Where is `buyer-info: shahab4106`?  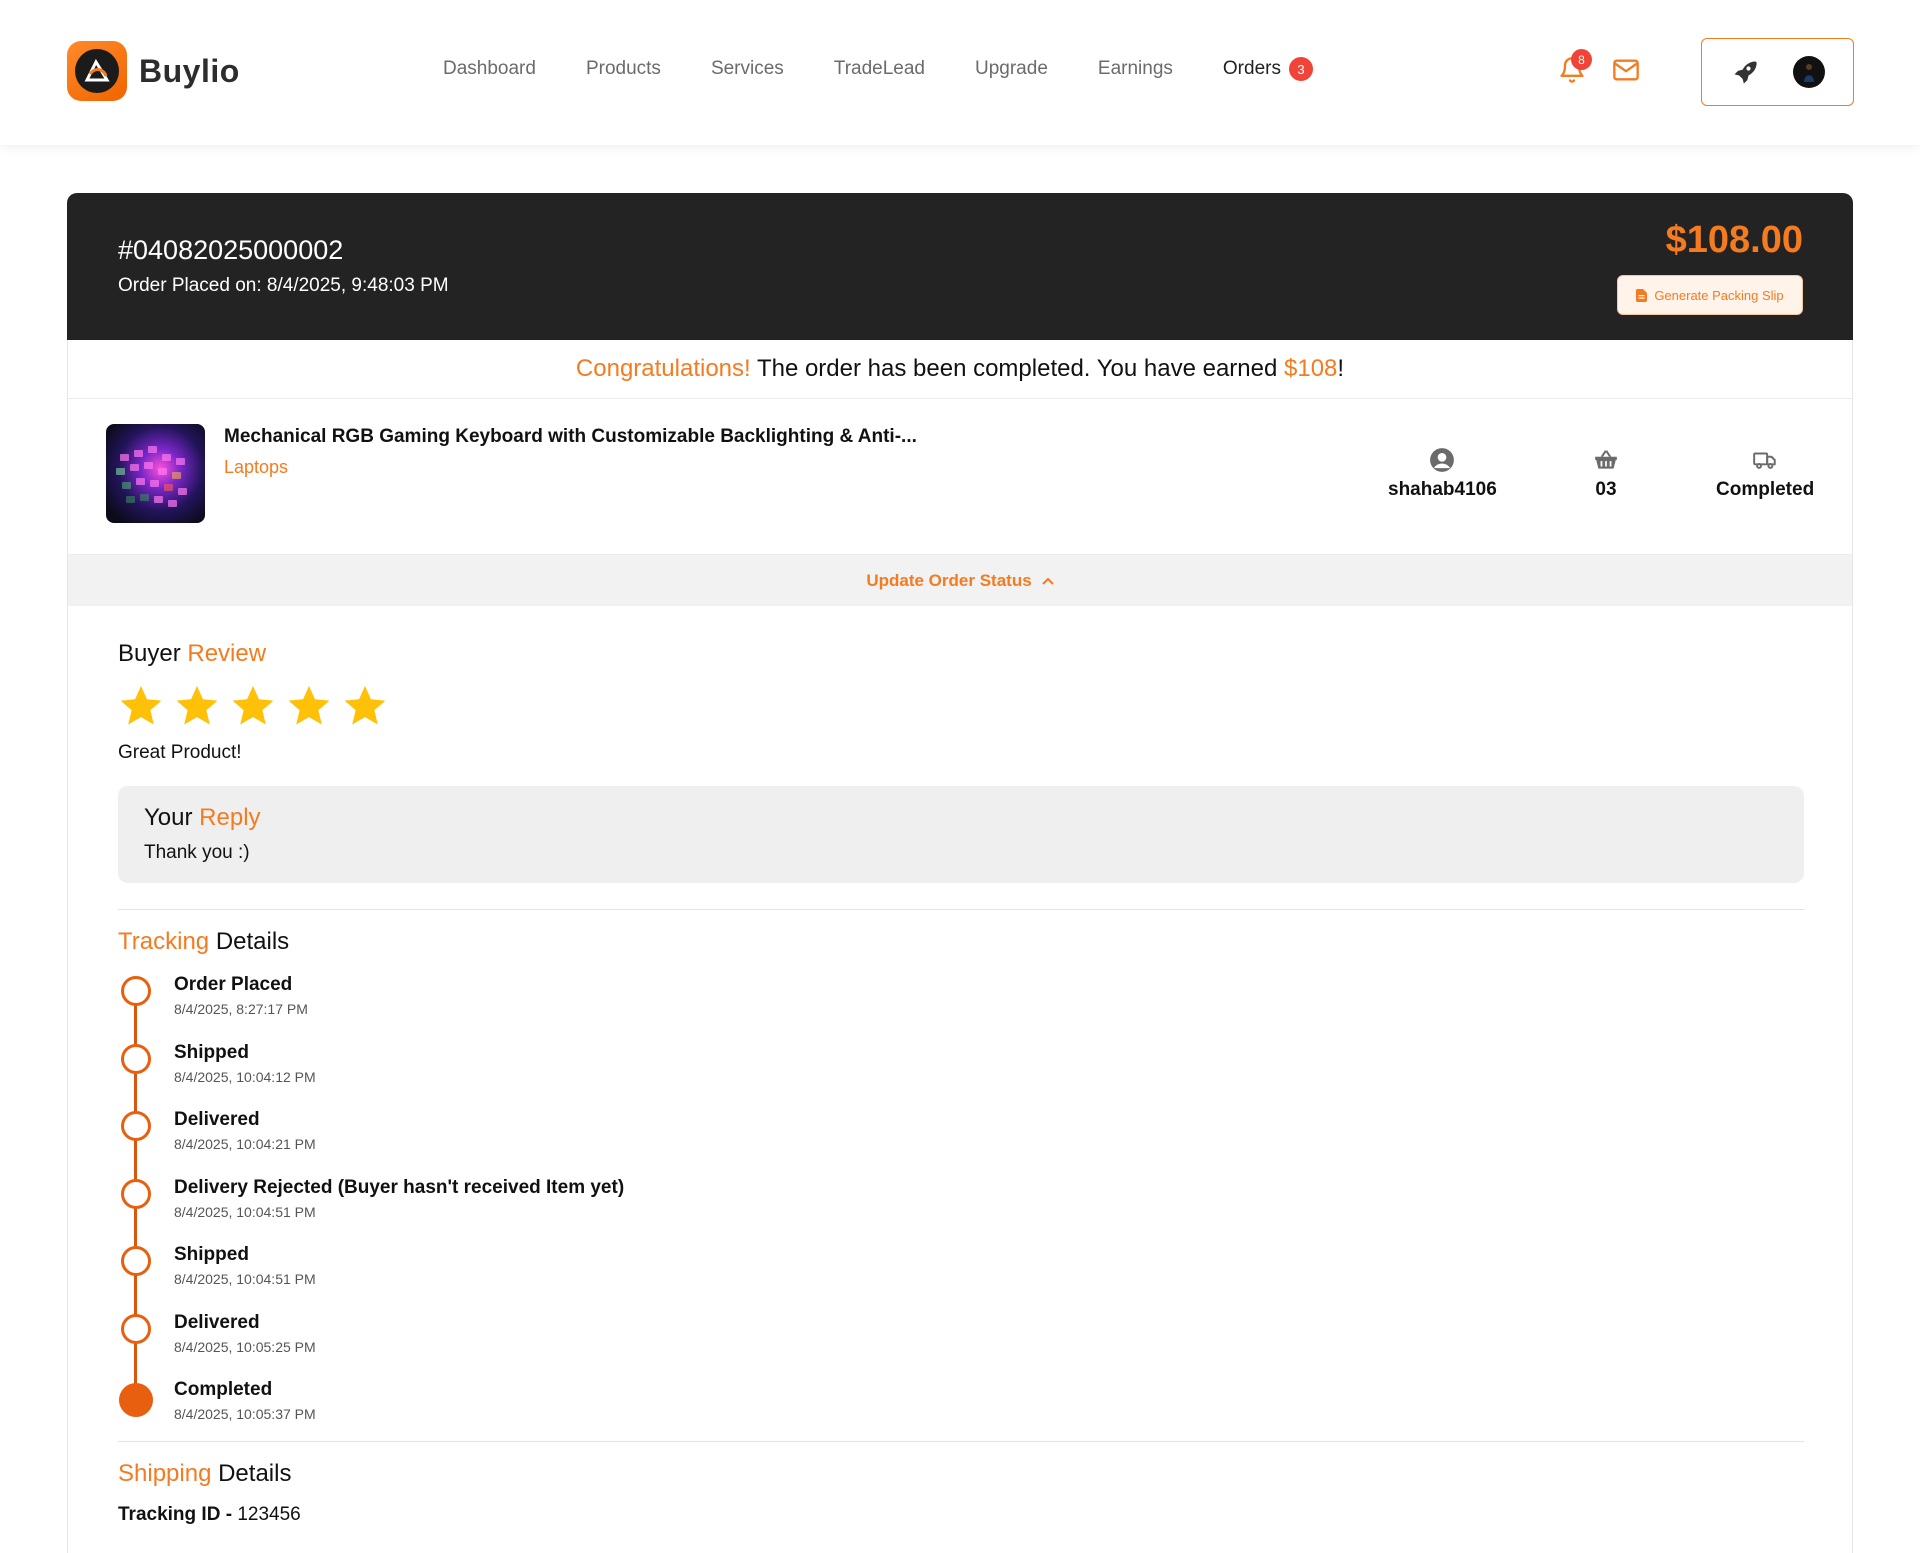 buyer-info: shahab4106 is located at coordinates (1442, 474).